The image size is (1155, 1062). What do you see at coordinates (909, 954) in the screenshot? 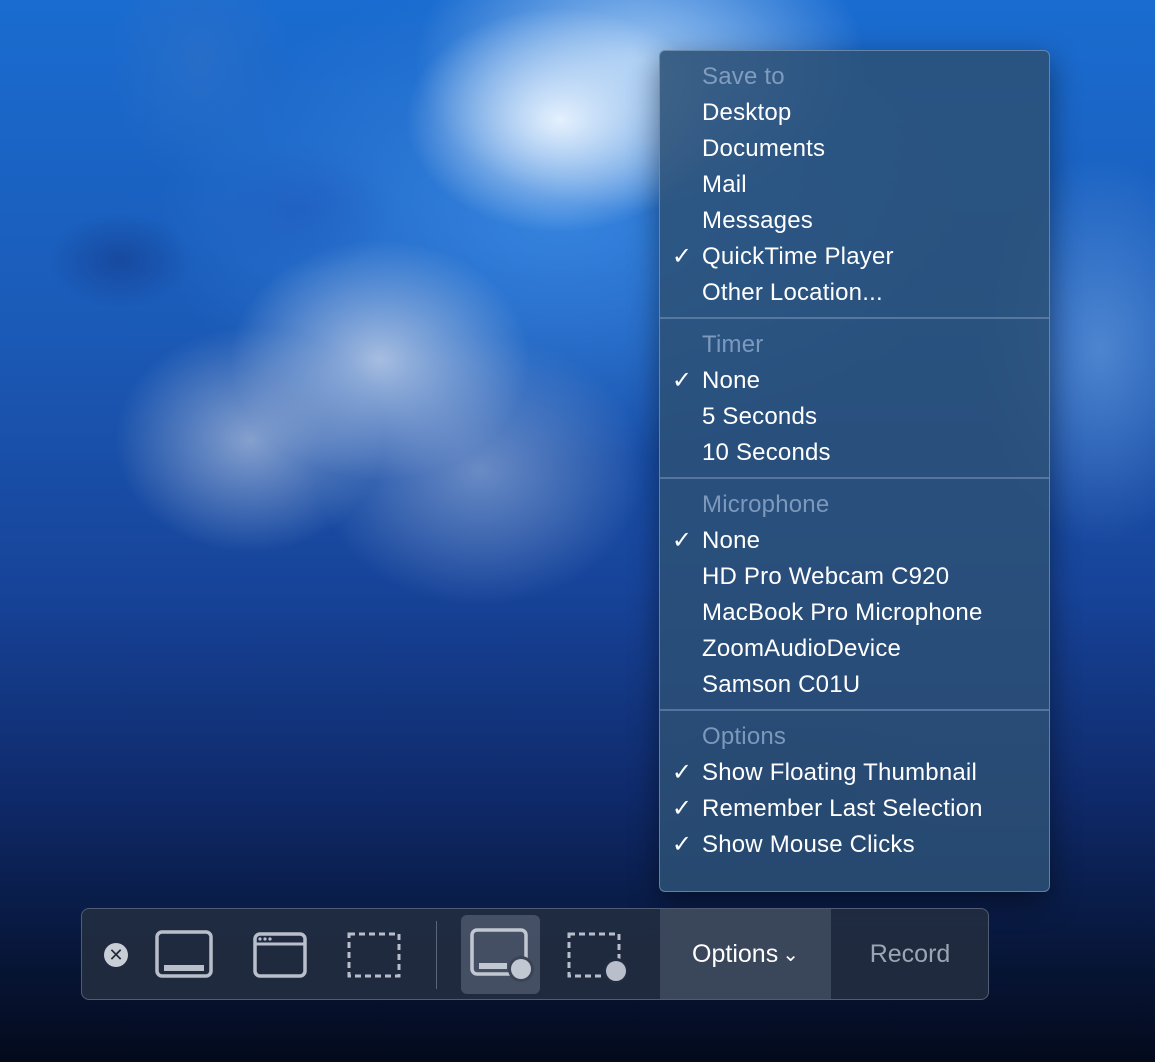
I see `record-button: Record` at bounding box center [909, 954].